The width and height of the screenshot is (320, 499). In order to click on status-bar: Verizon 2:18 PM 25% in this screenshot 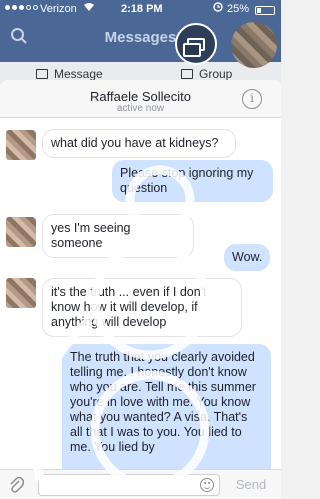, I will do `click(140, 9)`.